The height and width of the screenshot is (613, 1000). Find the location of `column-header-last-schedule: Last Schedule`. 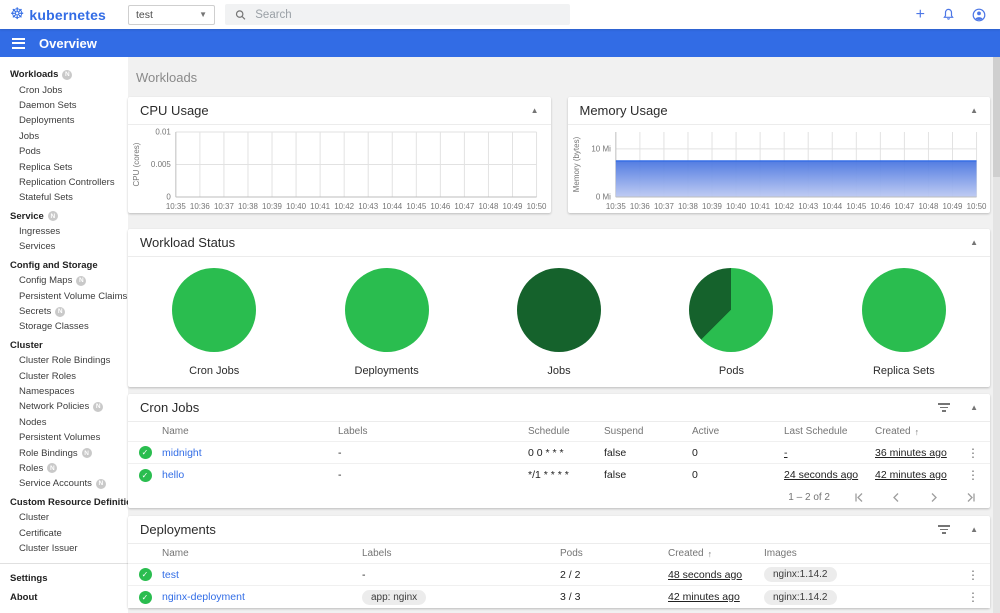

column-header-last-schedule: Last Schedule is located at coordinates (829, 431).